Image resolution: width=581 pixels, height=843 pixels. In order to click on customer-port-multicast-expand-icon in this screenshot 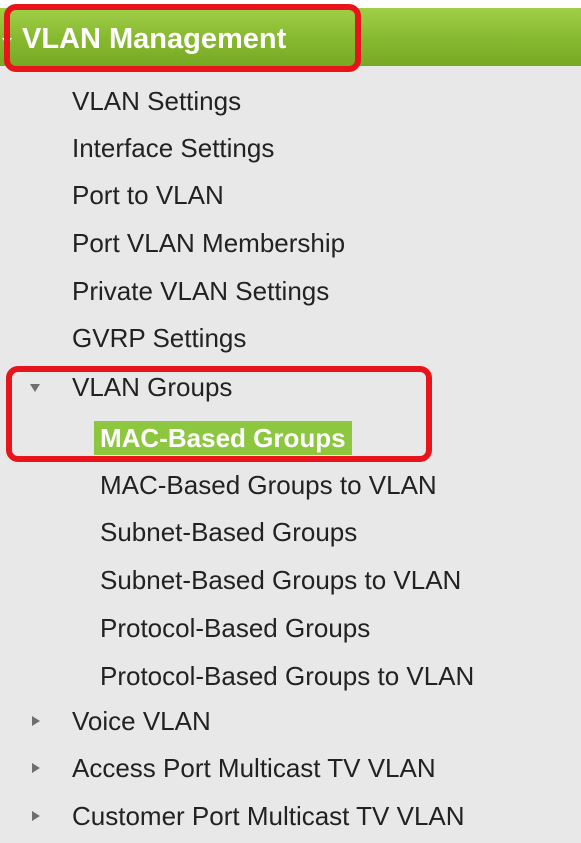, I will do `click(36, 816)`.